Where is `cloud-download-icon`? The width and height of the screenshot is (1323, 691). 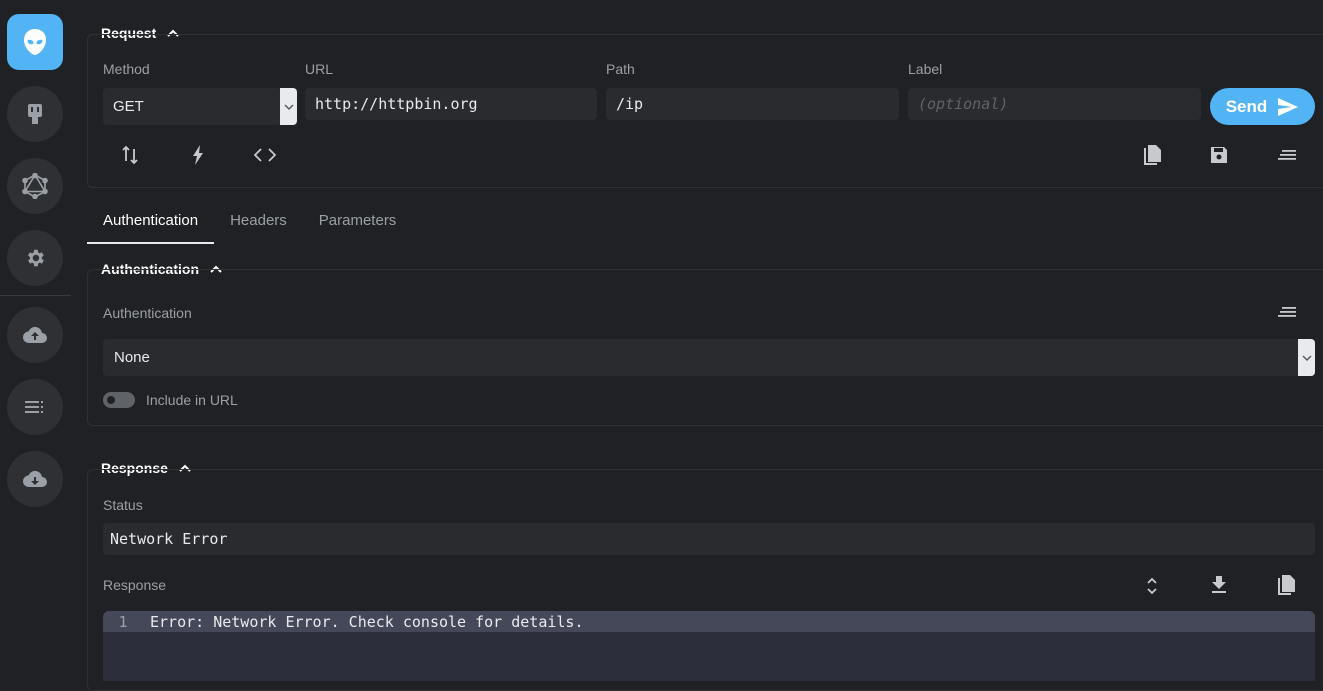 cloud-download-icon is located at coordinates (35, 479).